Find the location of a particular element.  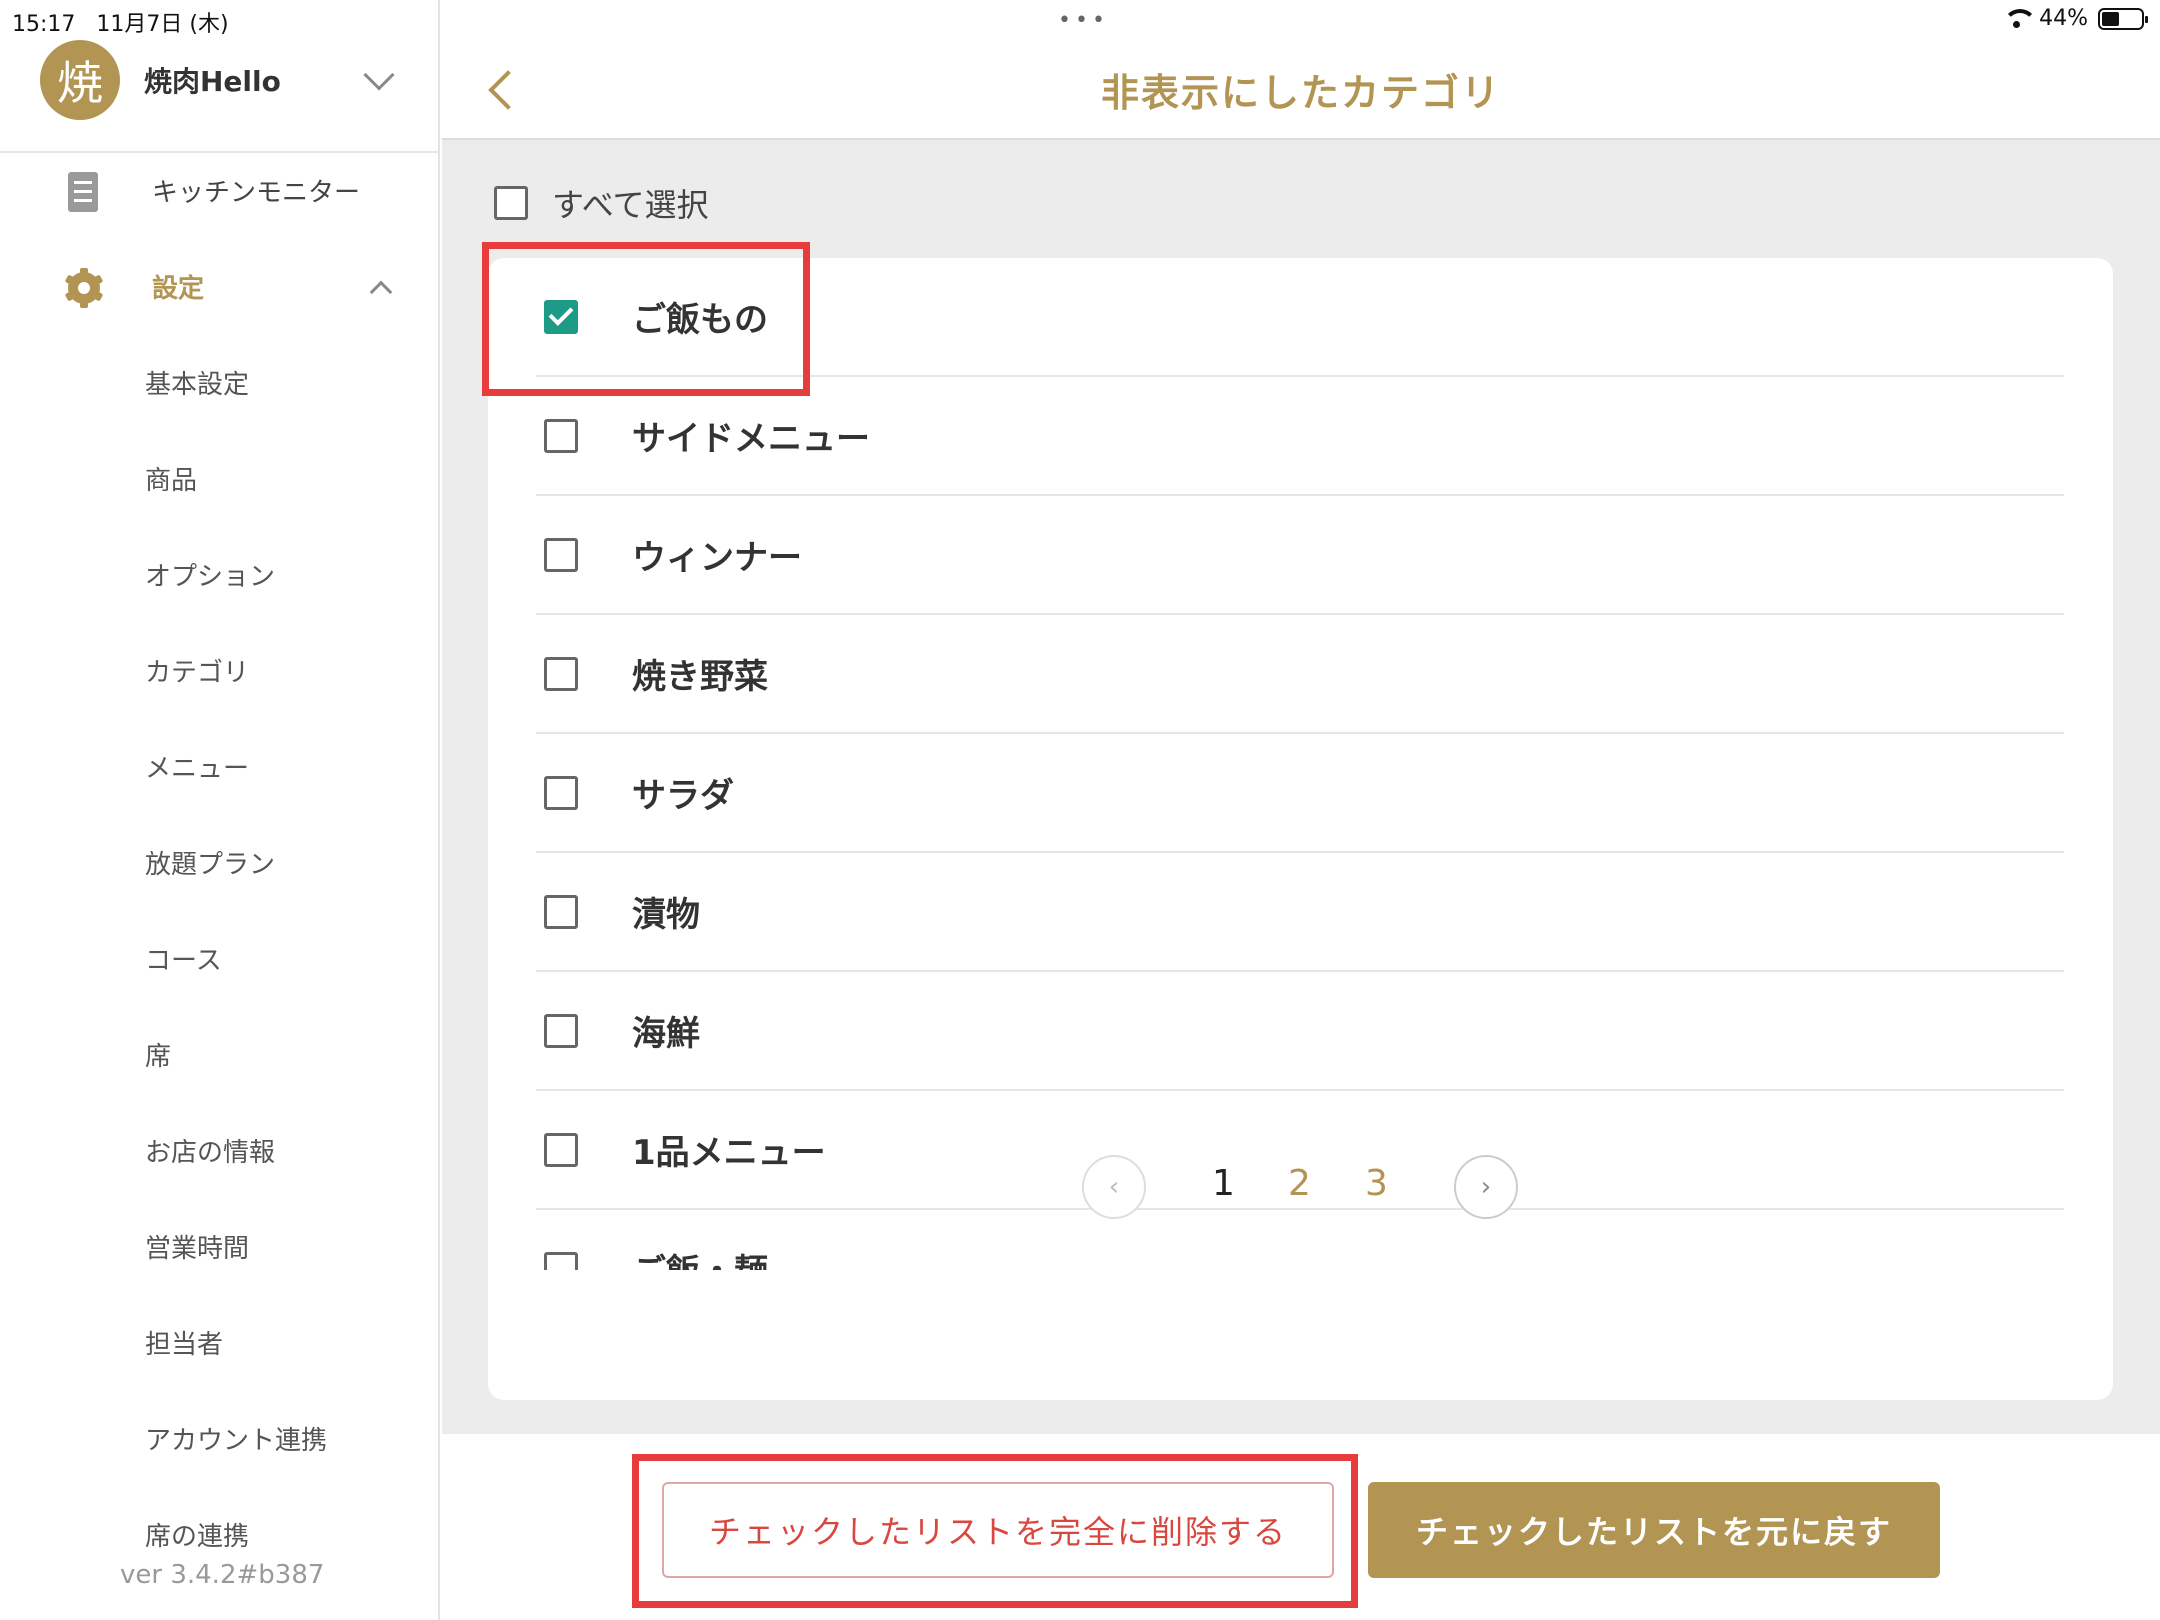

sidebar-item-settings: 設定 is located at coordinates (220, 286).